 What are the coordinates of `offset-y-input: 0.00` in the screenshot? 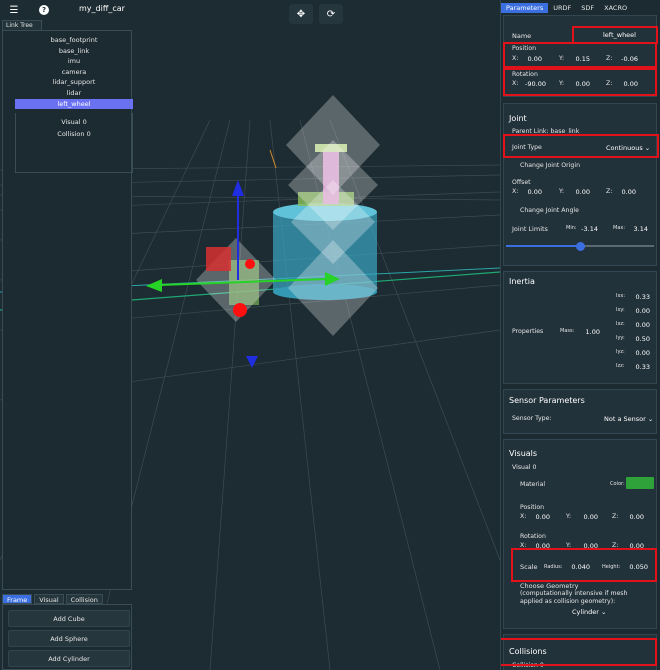 It's located at (578, 192).